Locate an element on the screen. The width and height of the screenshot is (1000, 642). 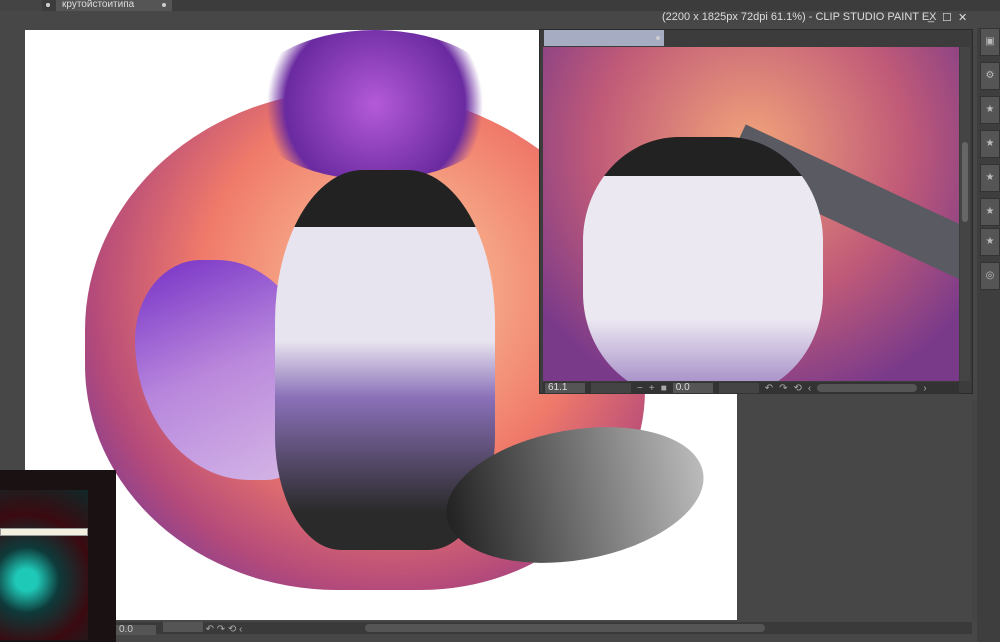
zoom-field: 61.1 is located at coordinates (565, 388).